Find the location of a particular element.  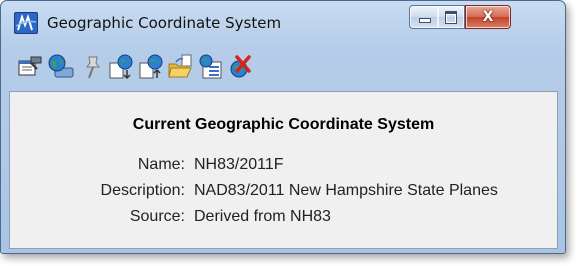

globe-from-library-icon is located at coordinates (61, 66).